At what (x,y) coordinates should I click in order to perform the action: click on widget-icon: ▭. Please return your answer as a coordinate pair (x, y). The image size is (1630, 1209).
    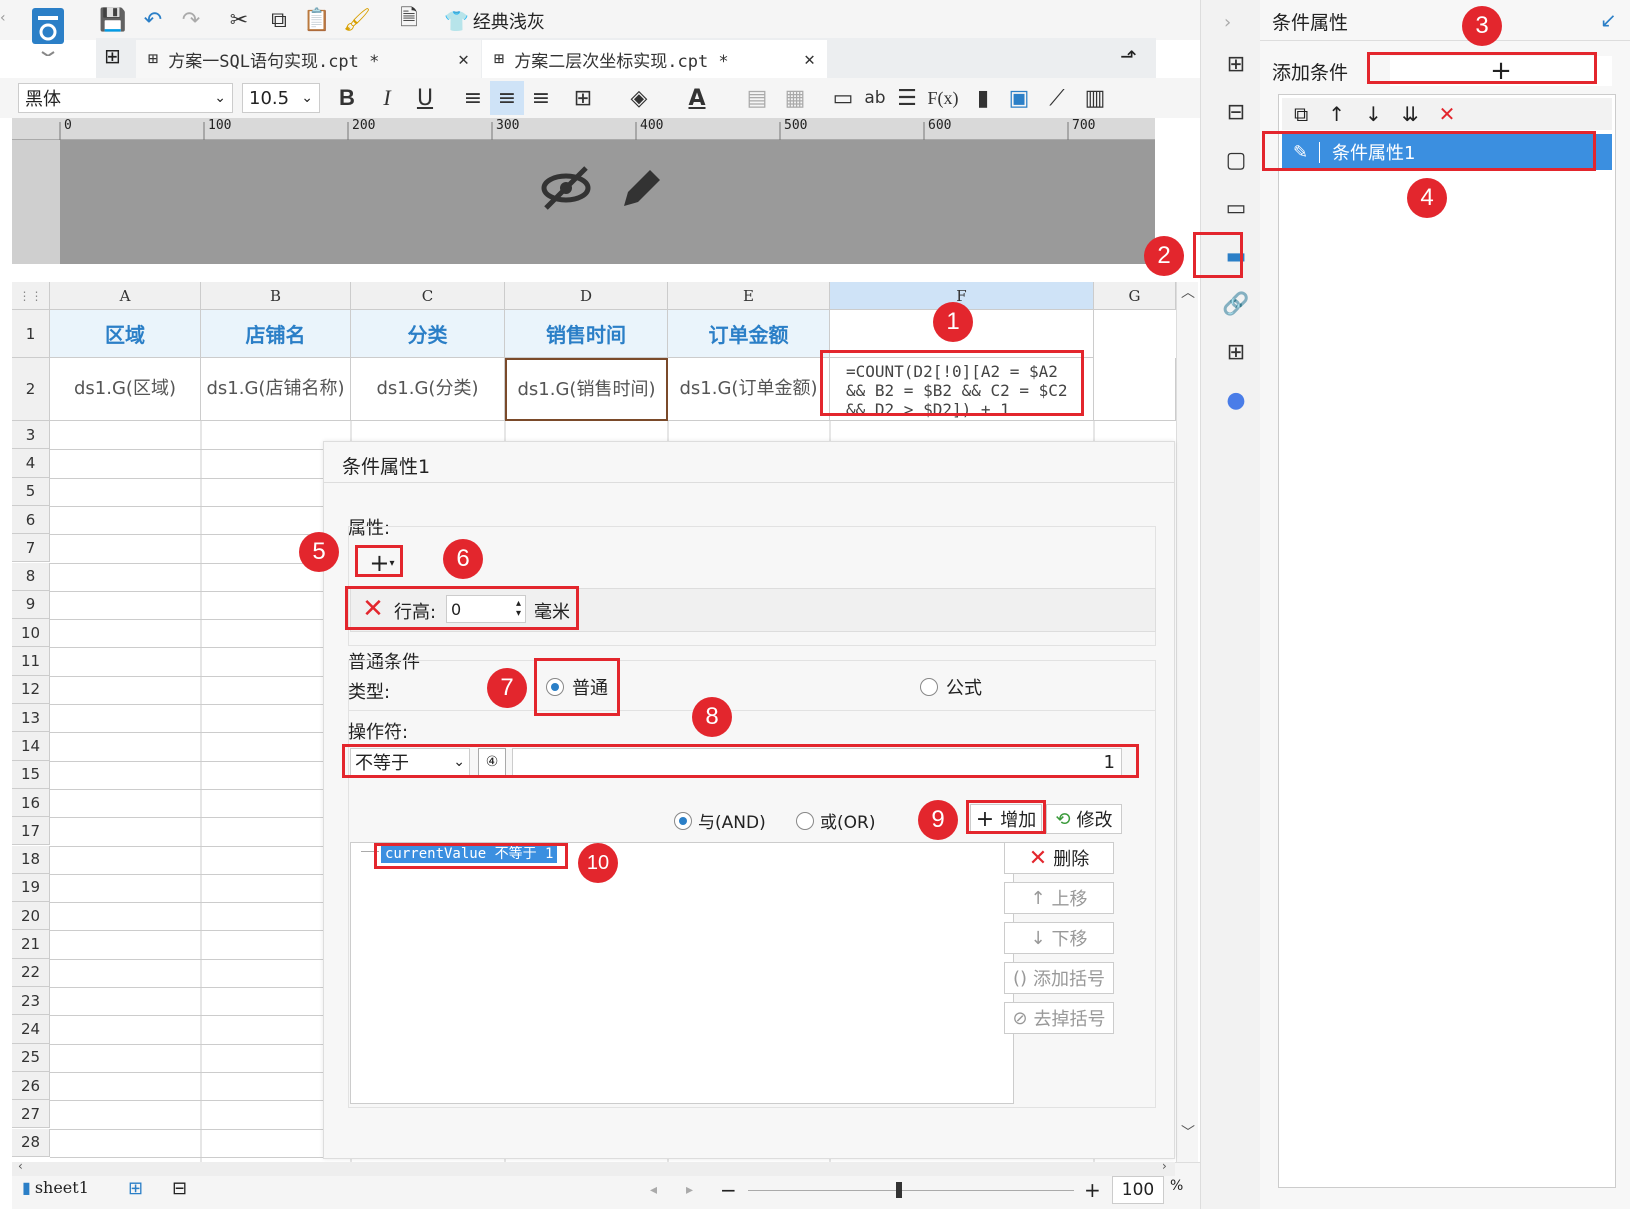
    Looking at the image, I should click on (1236, 208).